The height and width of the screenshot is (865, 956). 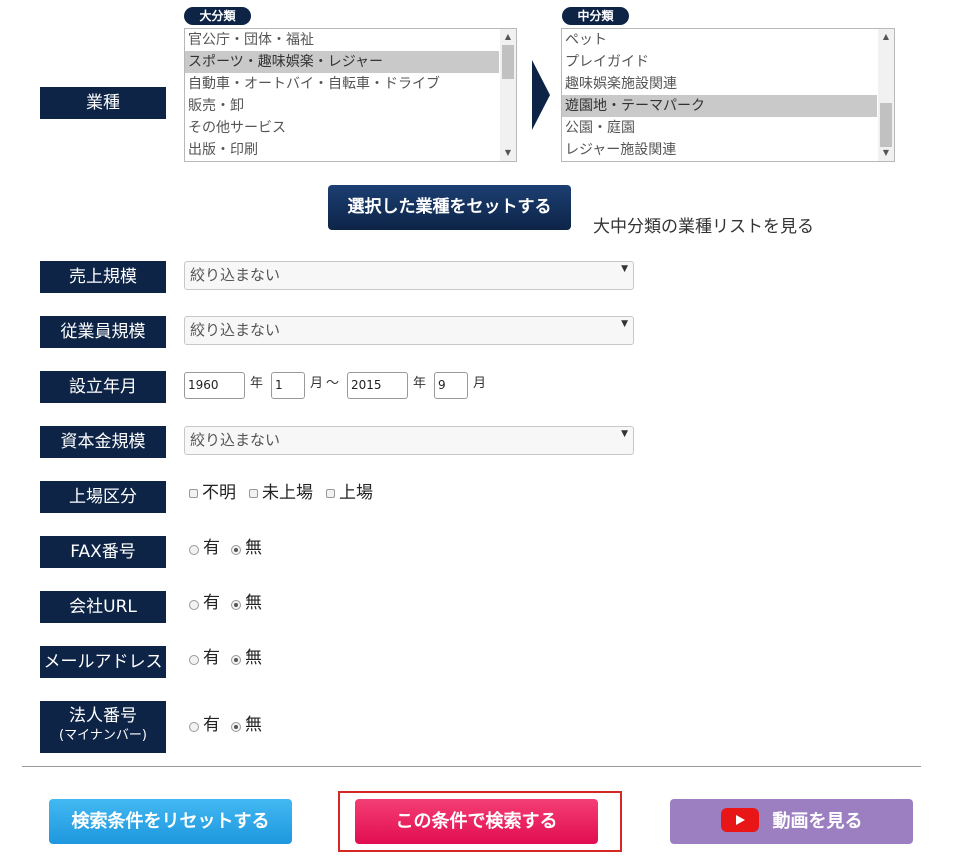 I want to click on list-item-selected: 遊園地・テーマパーク, so click(x=719, y=106).